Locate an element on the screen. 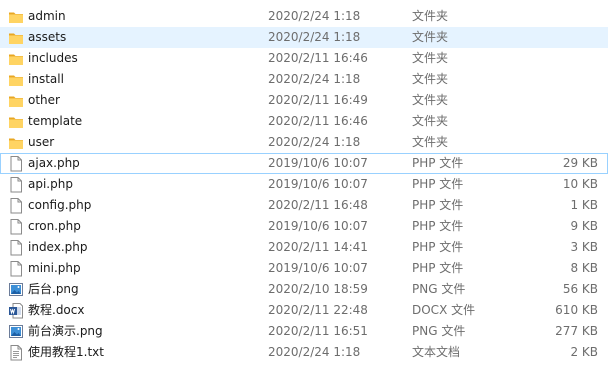  file-row-3: install 2020/2/24 1:18 文件夹 is located at coordinates (304, 79).